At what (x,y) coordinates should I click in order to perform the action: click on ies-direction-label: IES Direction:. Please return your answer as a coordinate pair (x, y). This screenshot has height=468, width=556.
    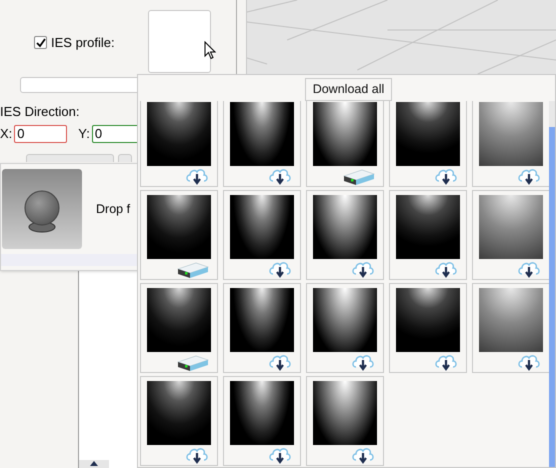
    Looking at the image, I should click on (40, 112).